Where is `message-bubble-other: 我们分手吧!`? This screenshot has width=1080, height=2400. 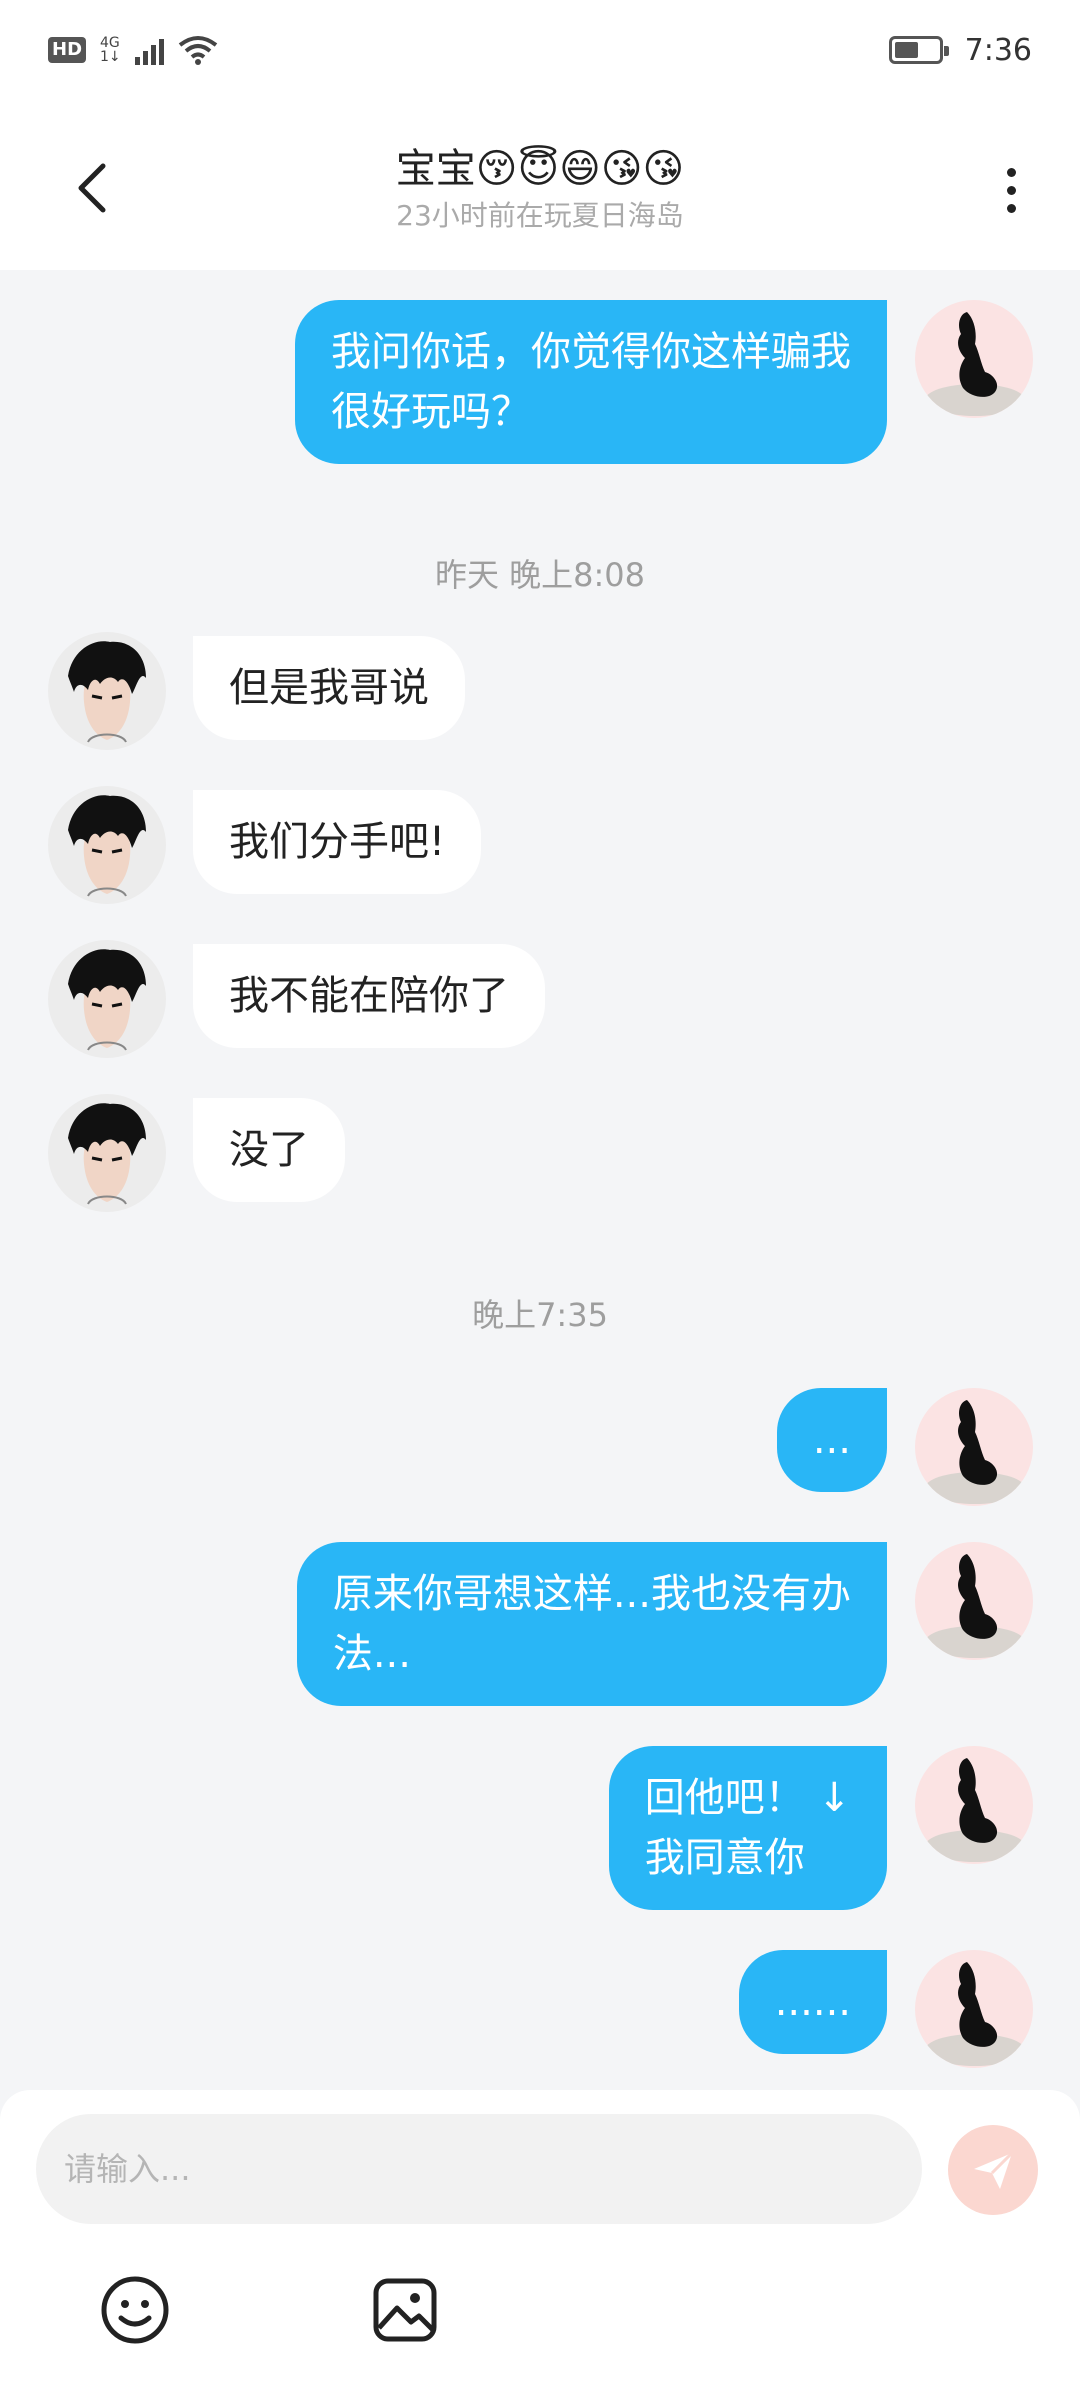 message-bubble-other: 我们分手吧! is located at coordinates (337, 842).